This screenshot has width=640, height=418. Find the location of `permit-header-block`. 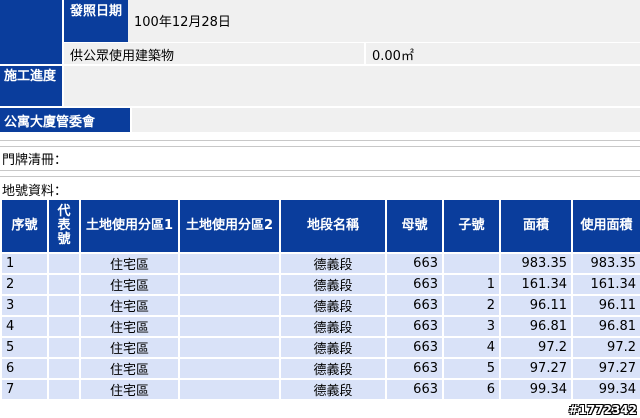

permit-header-block is located at coordinates (31, 32).